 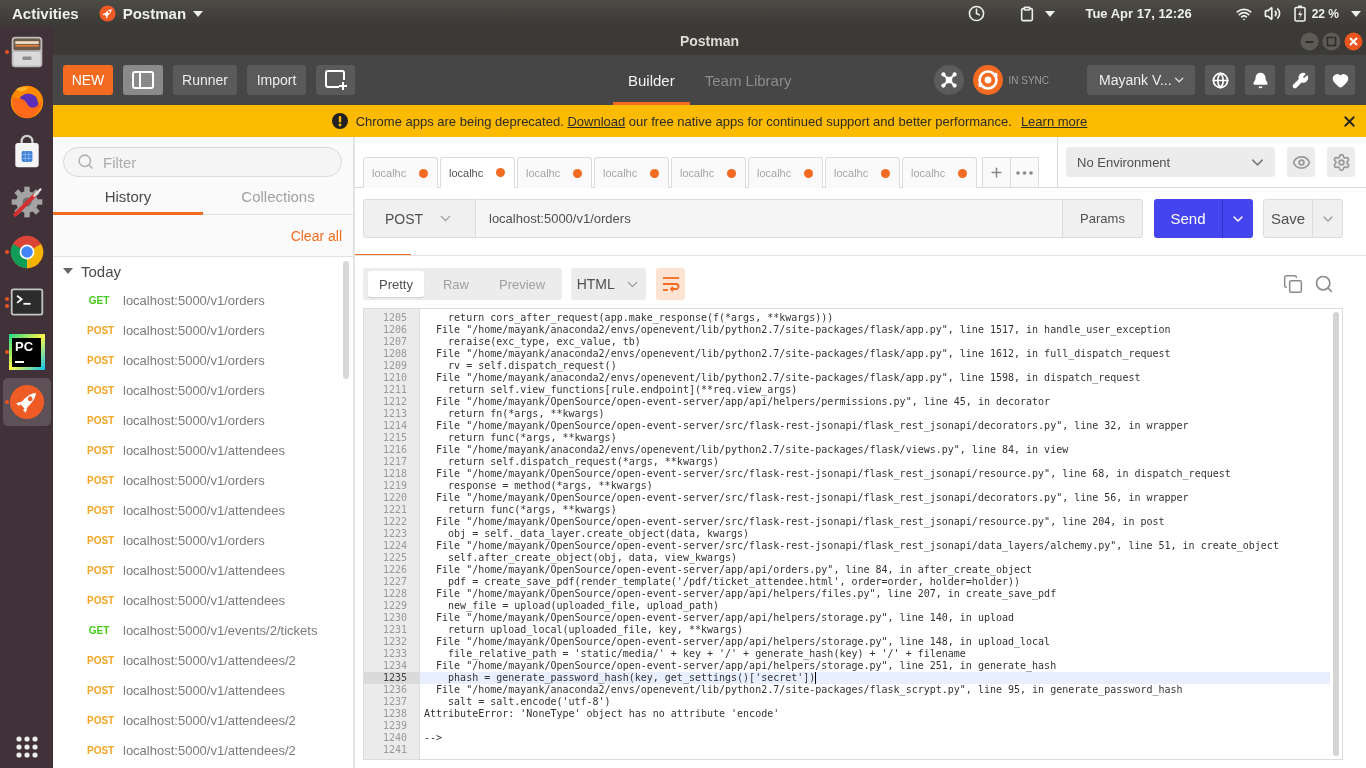 What do you see at coordinates (396, 284) in the screenshot?
I see `format-tab: Pretty` at bounding box center [396, 284].